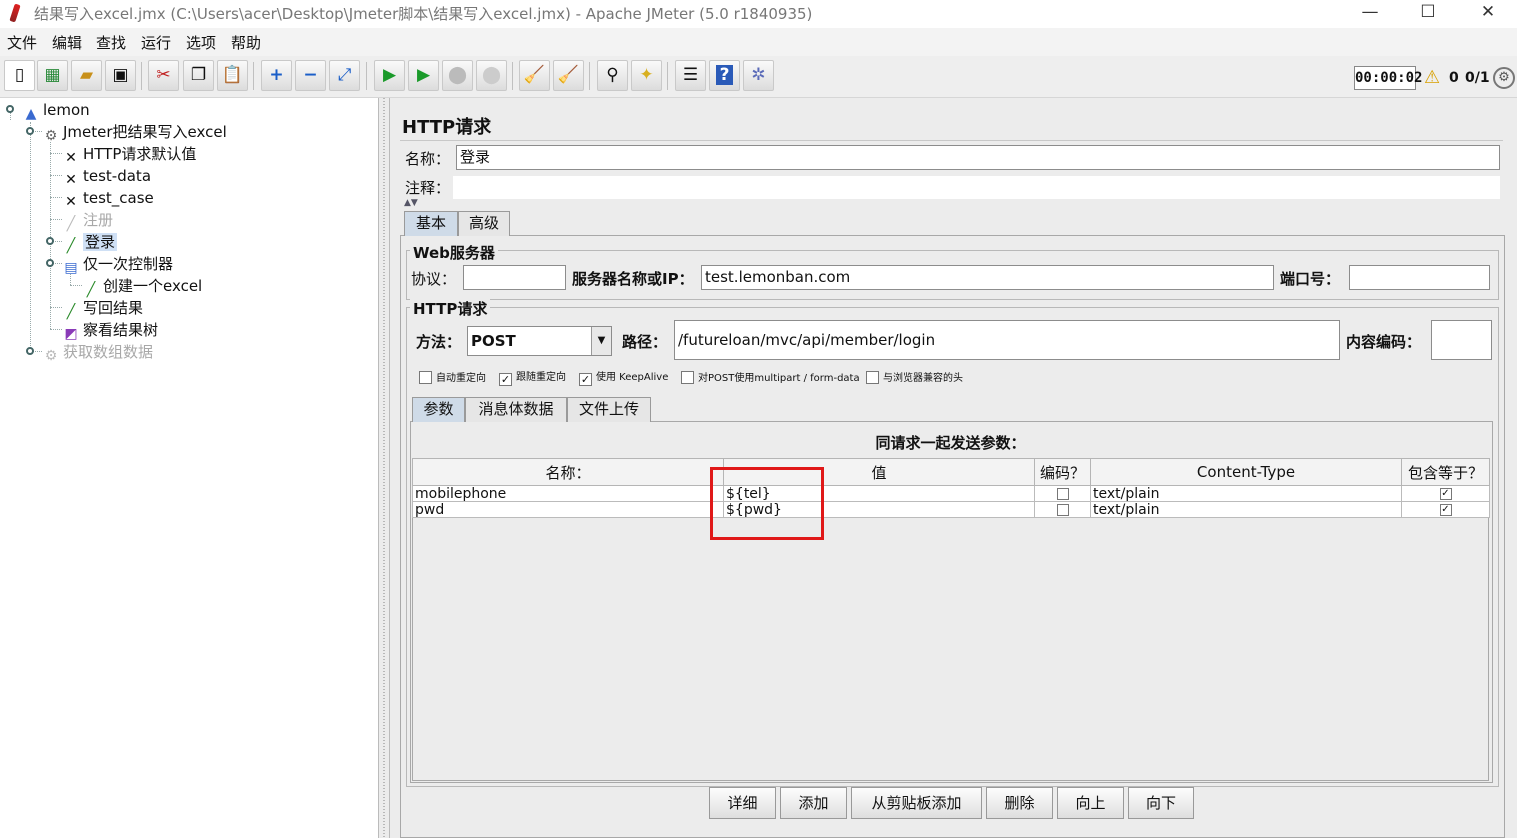 The height and width of the screenshot is (838, 1517). Describe the element at coordinates (1019, 803) in the screenshot. I see `delete-button: 删除` at that location.